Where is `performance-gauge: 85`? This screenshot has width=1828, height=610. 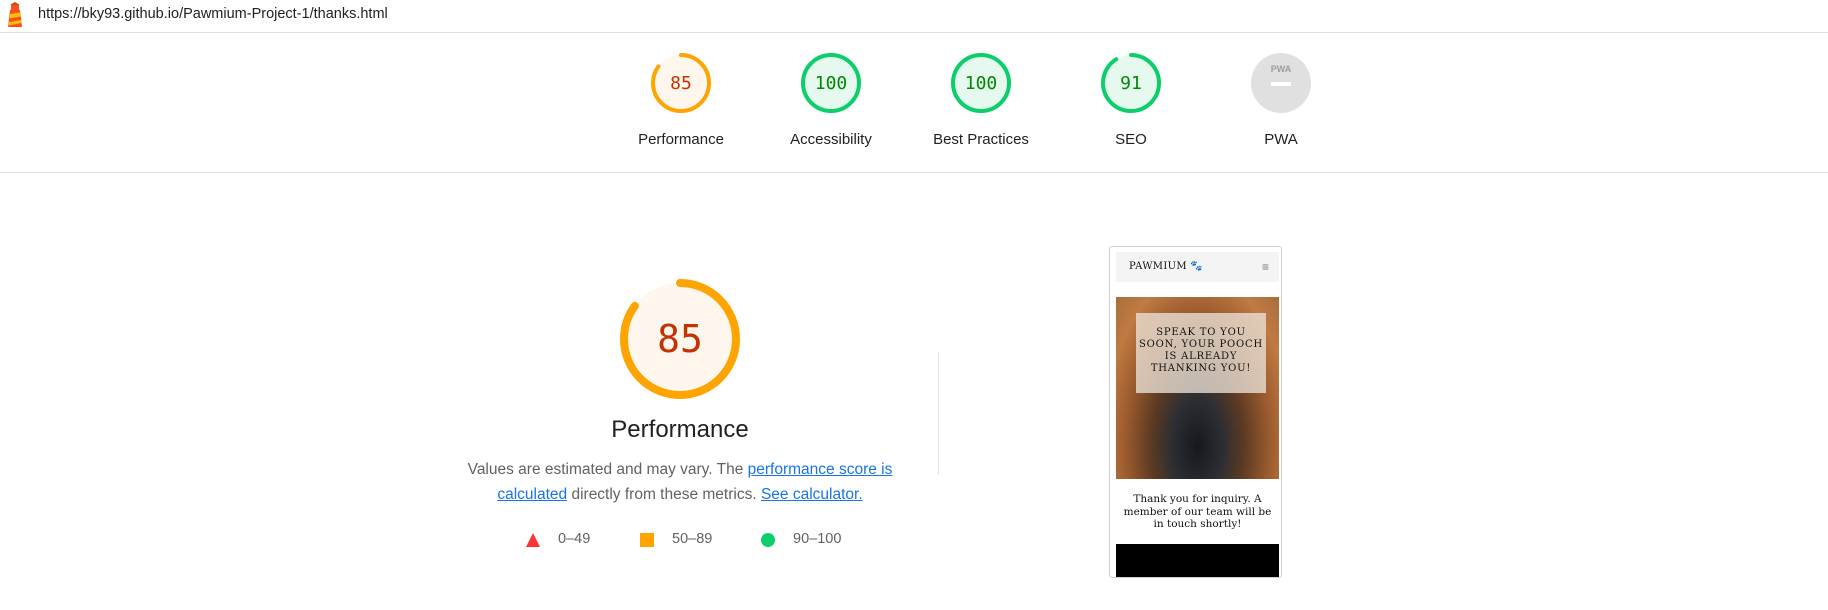
performance-gauge: 85 is located at coordinates (680, 339).